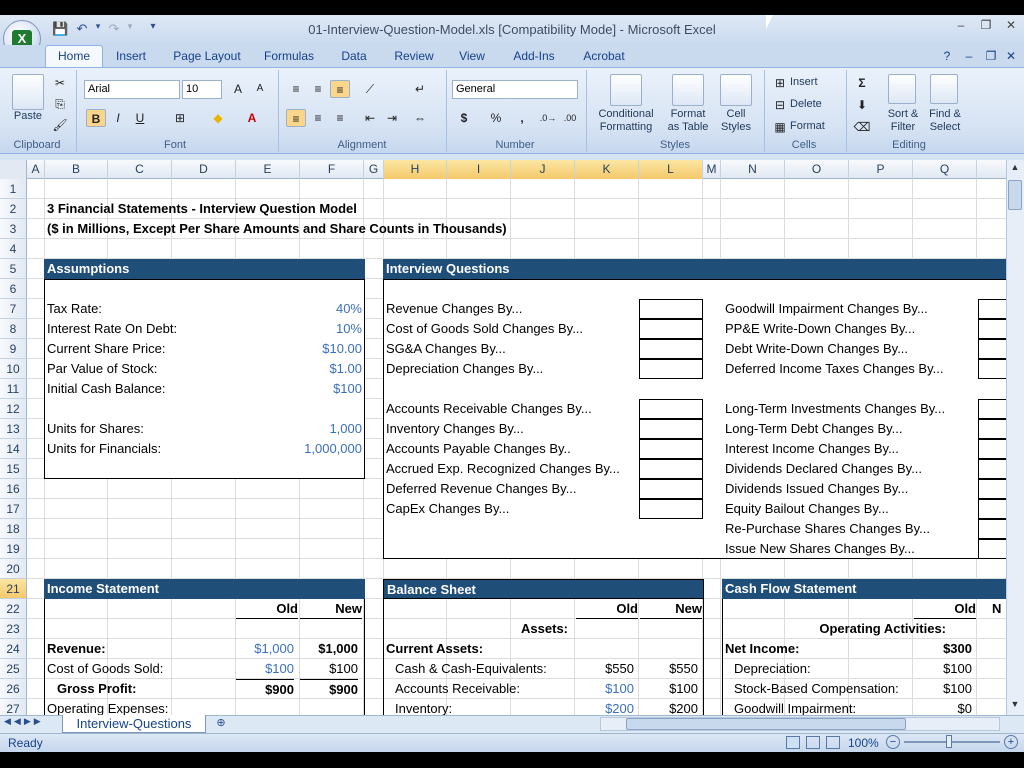  I want to click on sheet-nav-arrows-icon: ◀◀▶▶, so click(30, 724).